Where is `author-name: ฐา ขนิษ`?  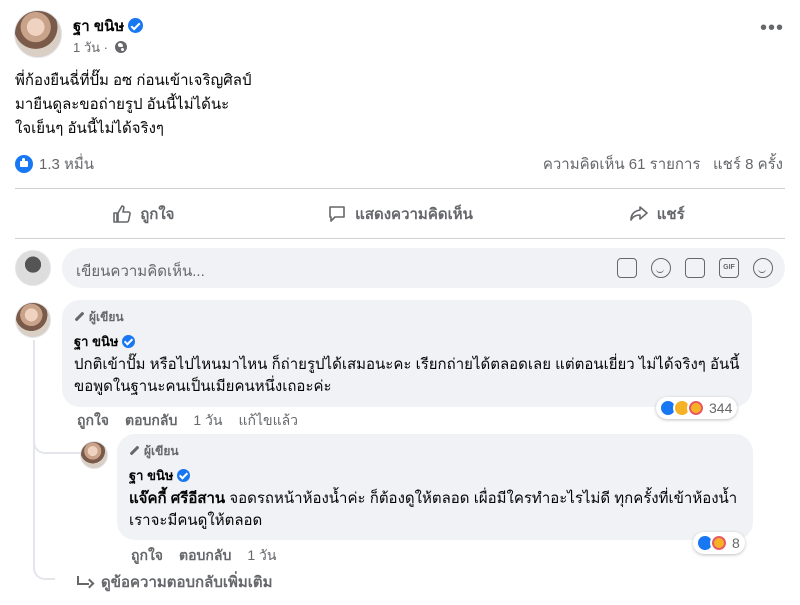
author-name: ฐา ขนิษ is located at coordinates (108, 26).